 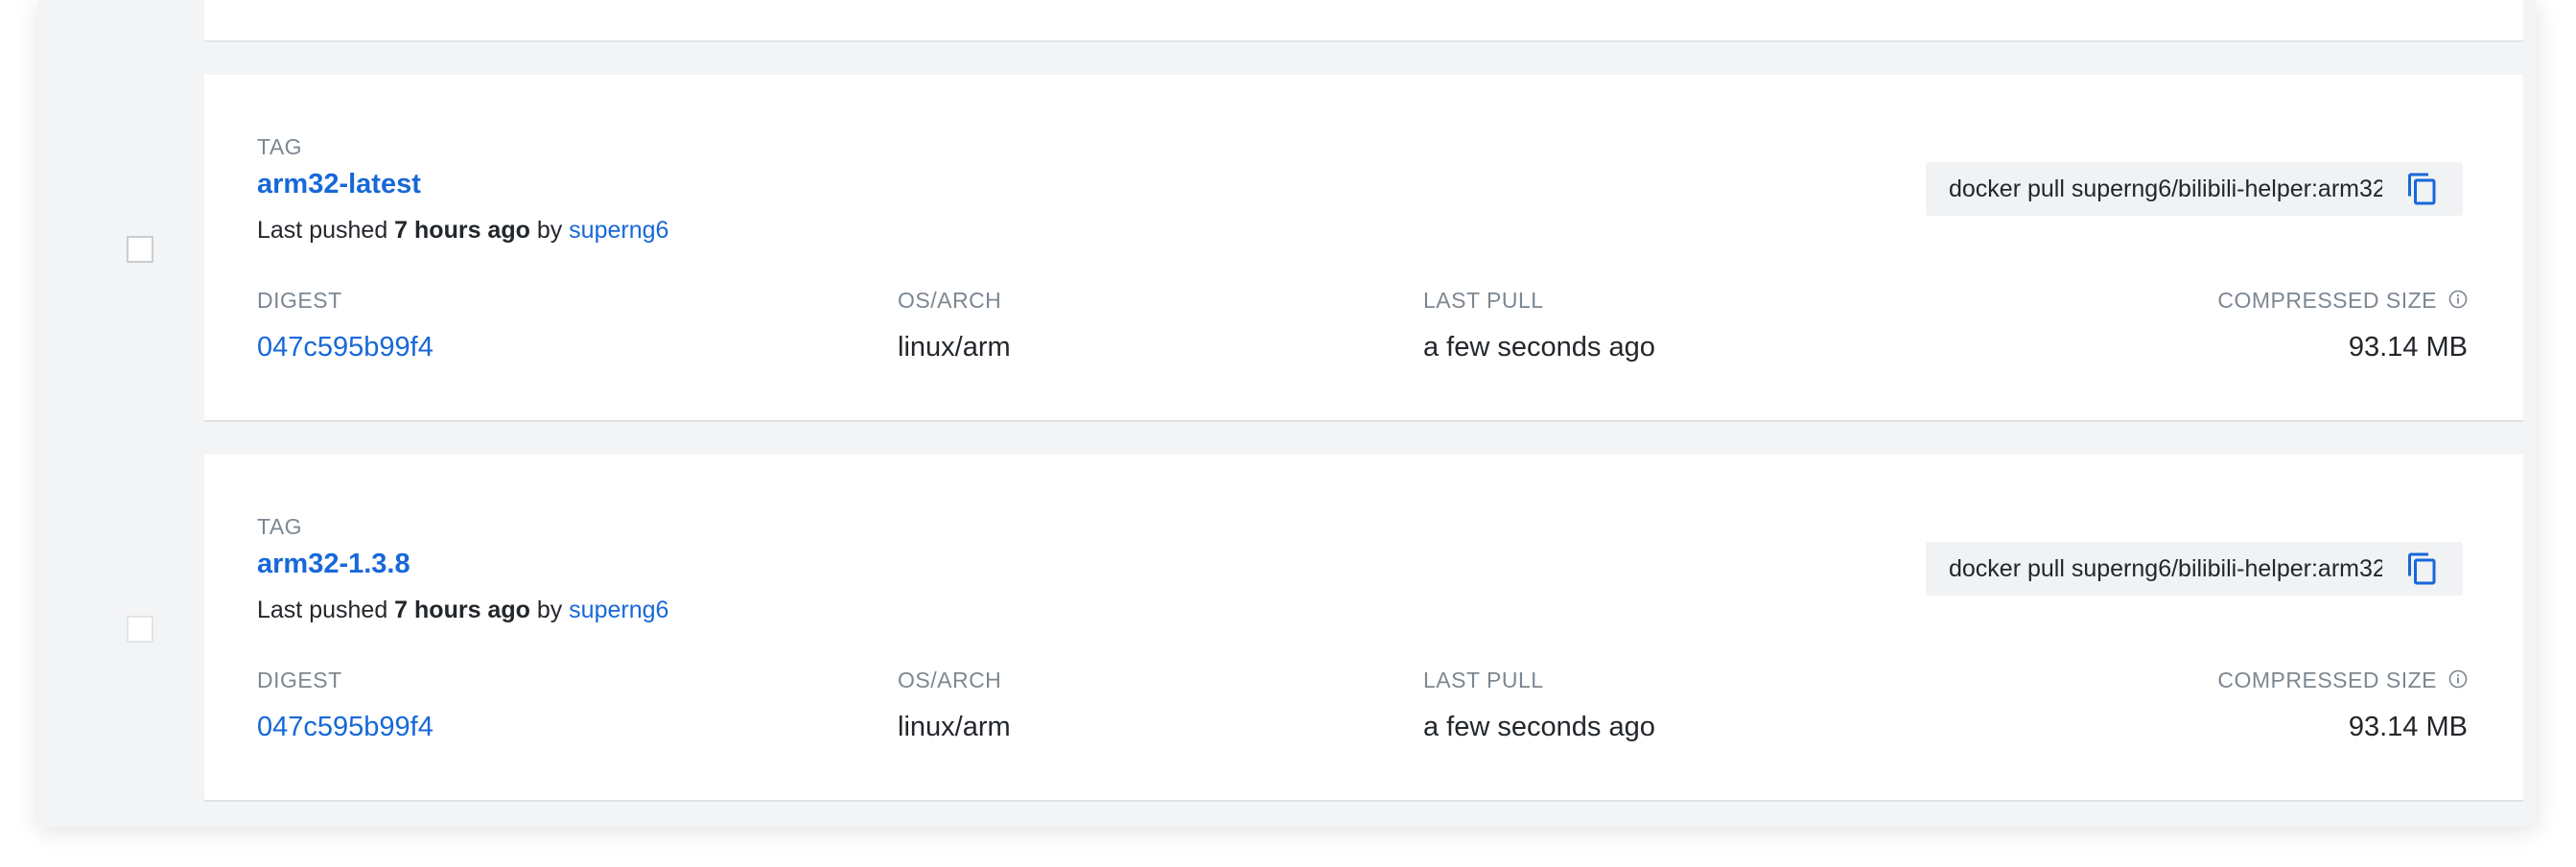 I want to click on tag-name-link: arm32-latest, so click(x=339, y=184).